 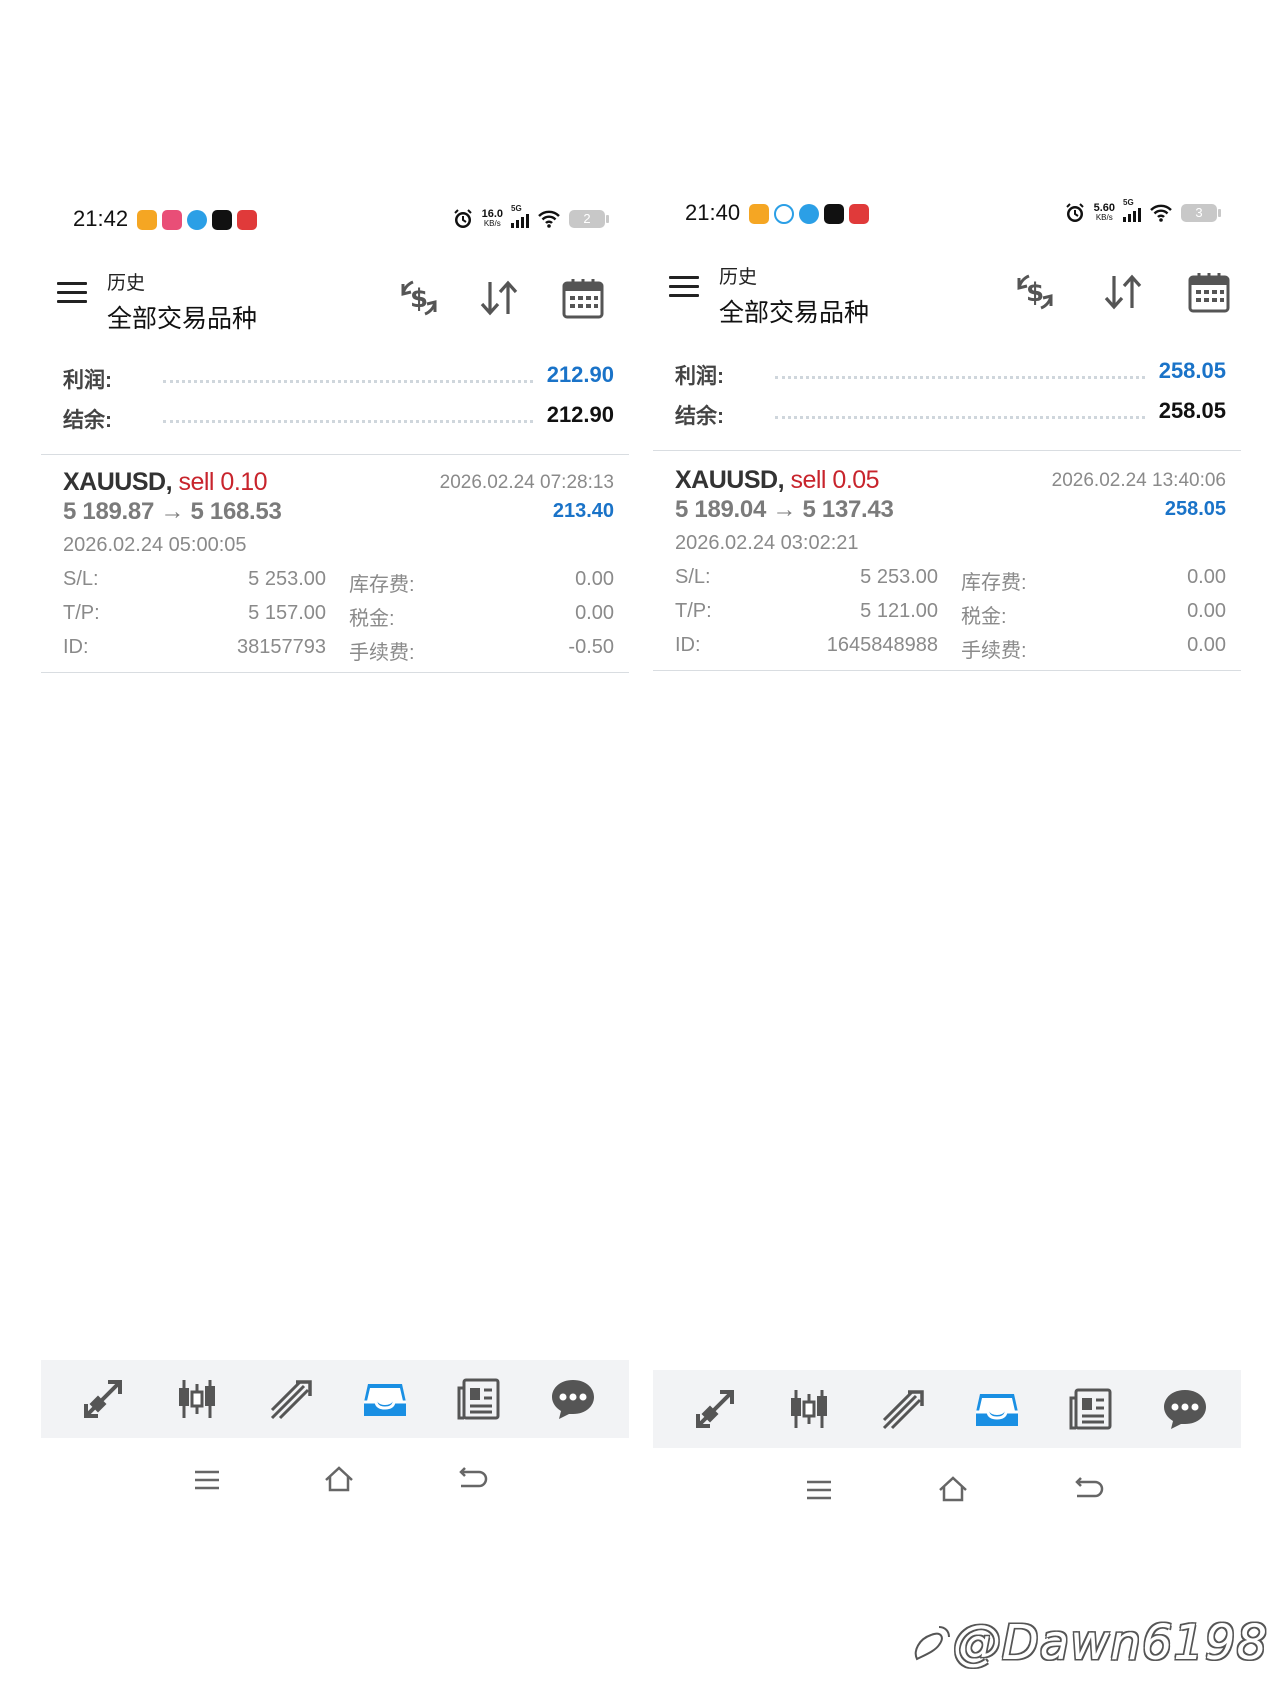 I want to click on status-indicators: 16.0 KB/s 5G 2, so click(x=530, y=217).